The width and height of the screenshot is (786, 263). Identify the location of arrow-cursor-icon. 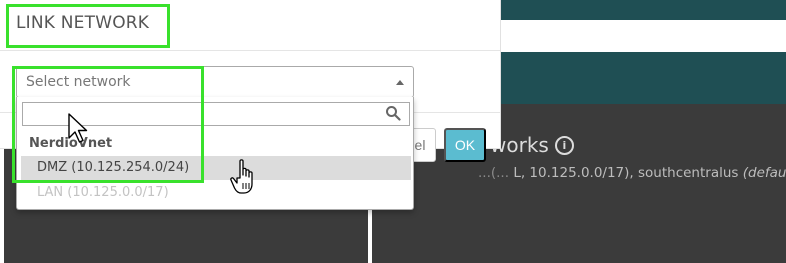
(78, 128).